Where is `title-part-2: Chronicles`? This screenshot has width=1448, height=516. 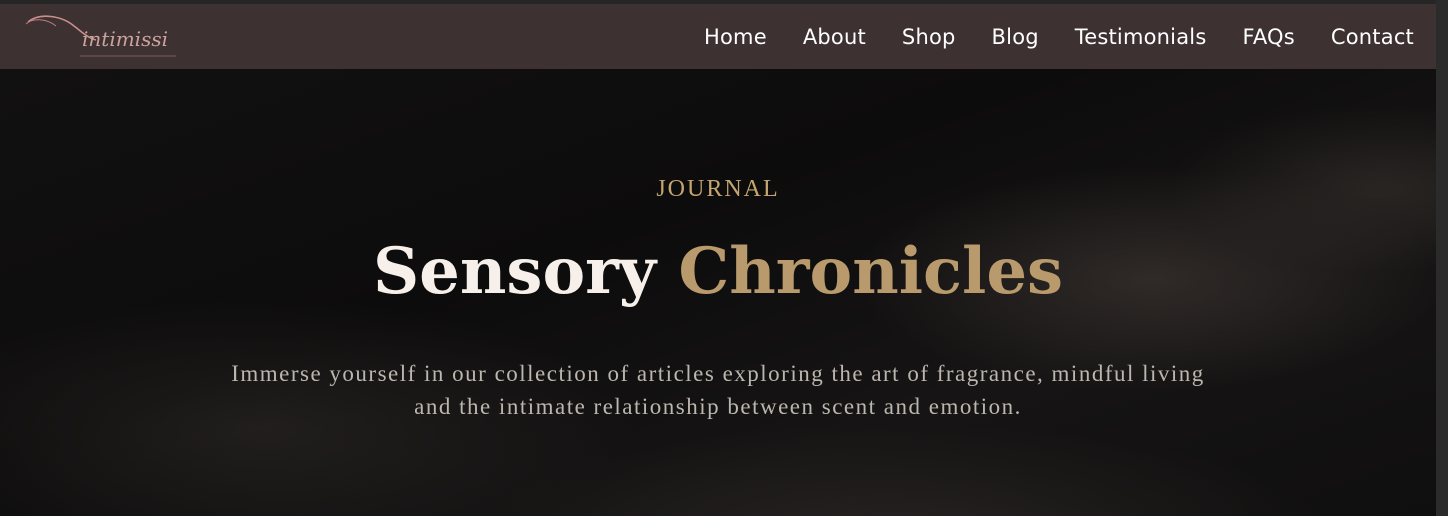
title-part-2: Chronicles is located at coordinates (871, 271).